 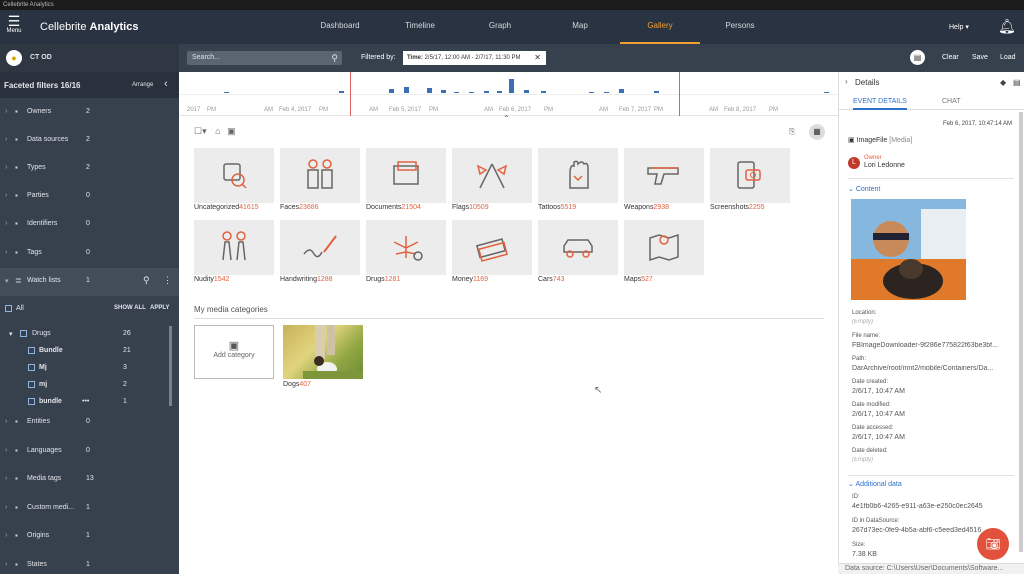 I want to click on watchlist-label: bundle, so click(x=50, y=401).